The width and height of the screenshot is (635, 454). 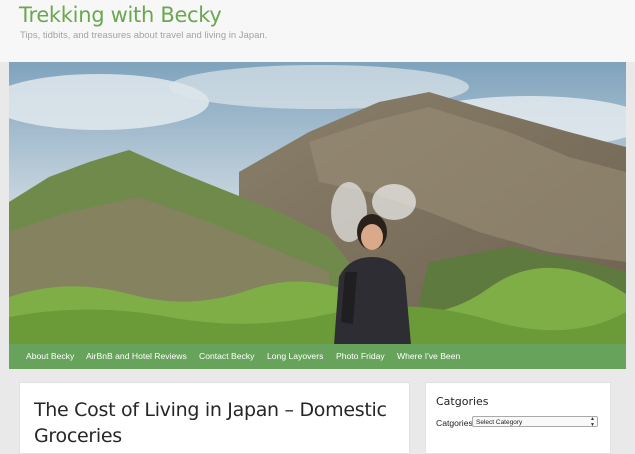 I want to click on site-title: Trekking with Becky, so click(x=120, y=15).